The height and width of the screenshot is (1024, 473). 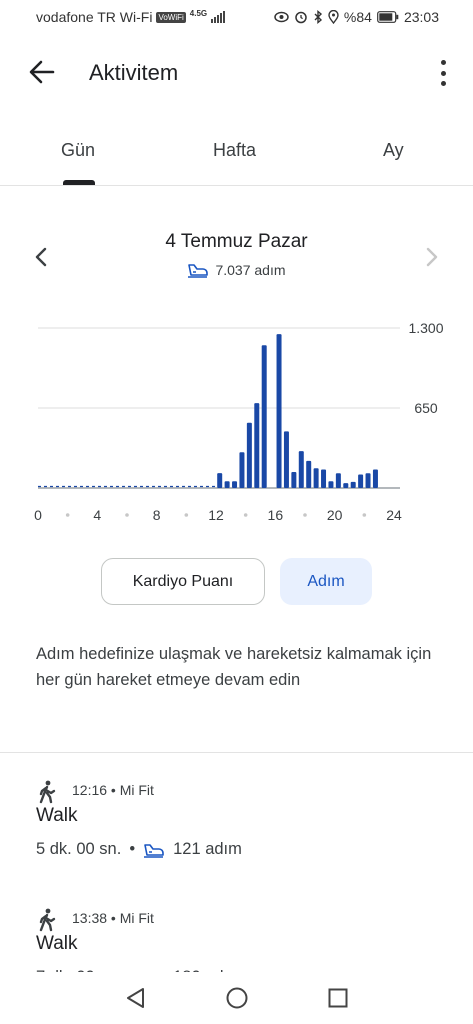 I want to click on app-bar: Aktivitem, so click(x=236, y=72).